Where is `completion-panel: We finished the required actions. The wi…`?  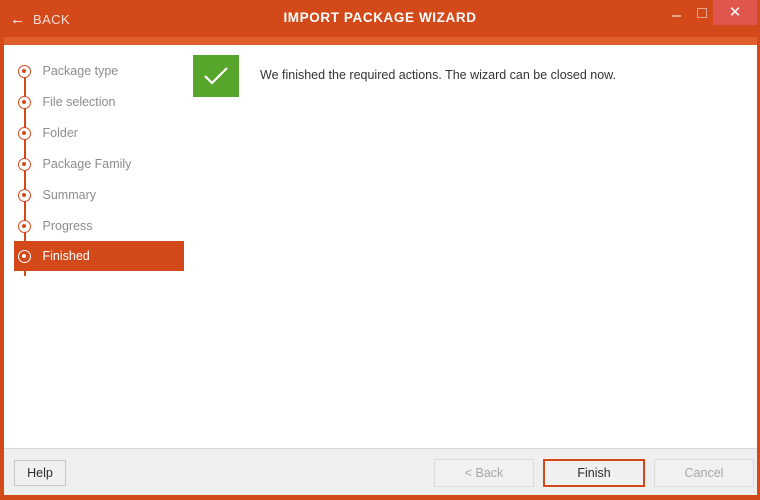
completion-panel: We finished the required actions. The wi… is located at coordinates (404, 76).